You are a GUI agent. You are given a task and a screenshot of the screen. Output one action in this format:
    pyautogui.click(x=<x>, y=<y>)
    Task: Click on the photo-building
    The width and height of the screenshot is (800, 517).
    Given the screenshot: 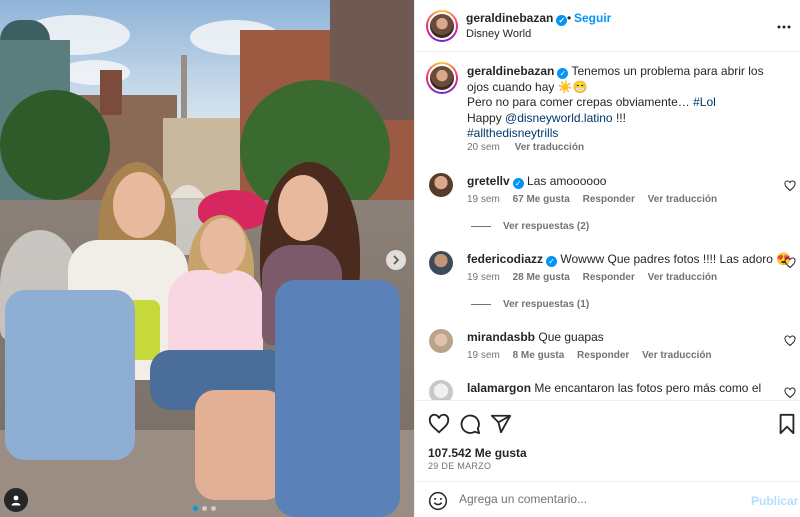 What is the action you would take?
    pyautogui.click(x=203, y=158)
    